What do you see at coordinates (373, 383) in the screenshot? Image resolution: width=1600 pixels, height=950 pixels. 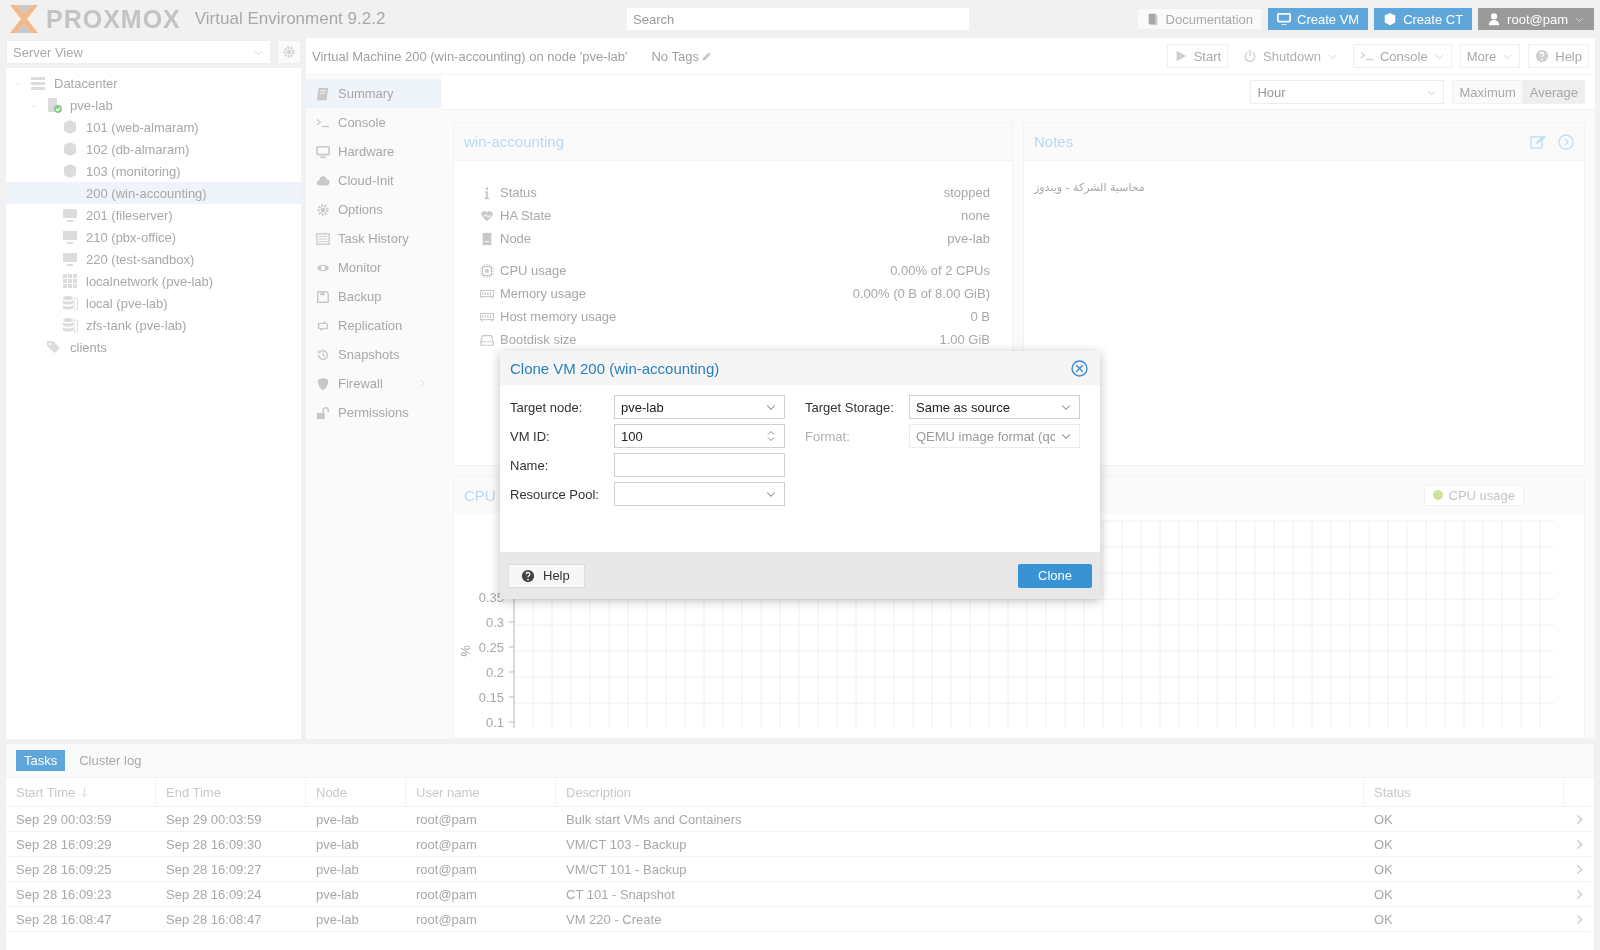 I see `nav-item: Firewall` at bounding box center [373, 383].